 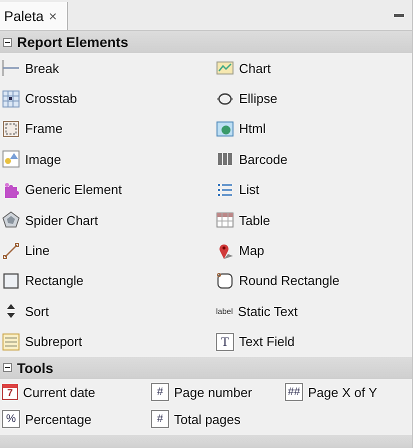 What do you see at coordinates (313, 159) in the screenshot?
I see `palette-item: Barcode` at bounding box center [313, 159].